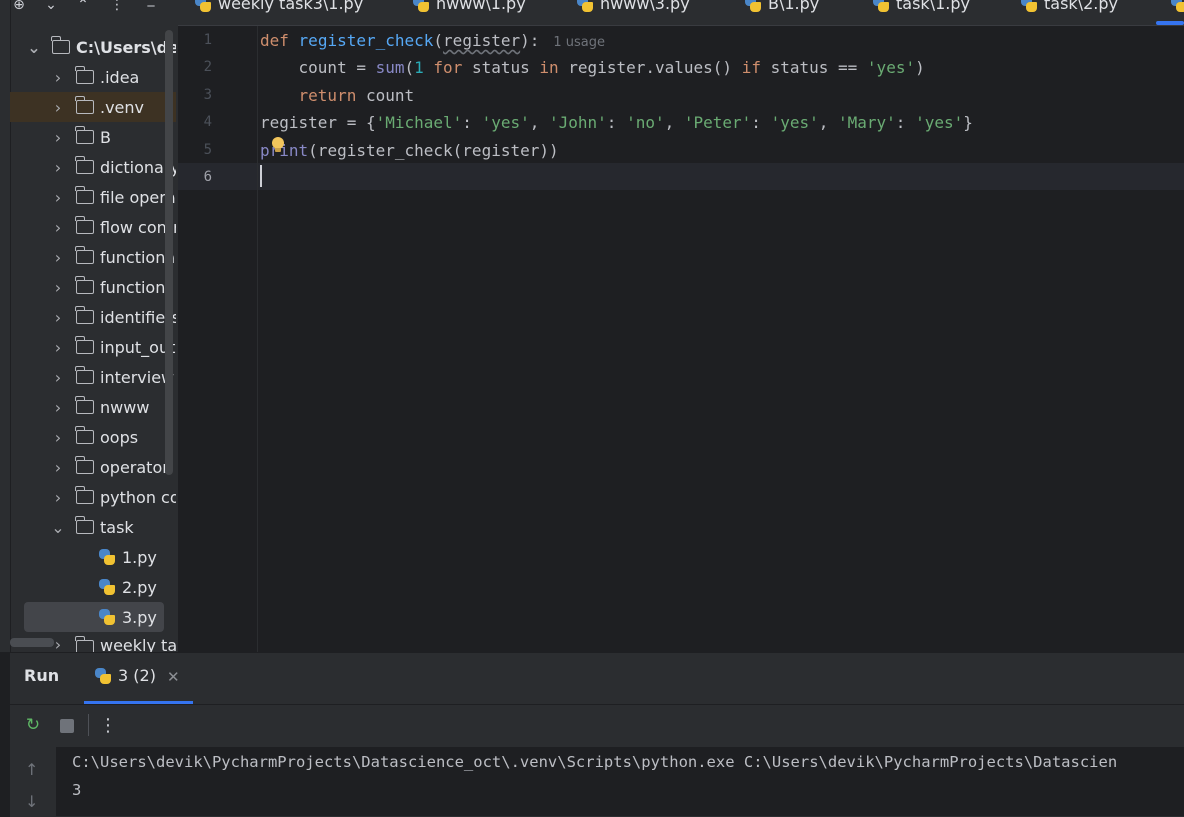  I want to click on code-token: status ==, so click(813, 67).